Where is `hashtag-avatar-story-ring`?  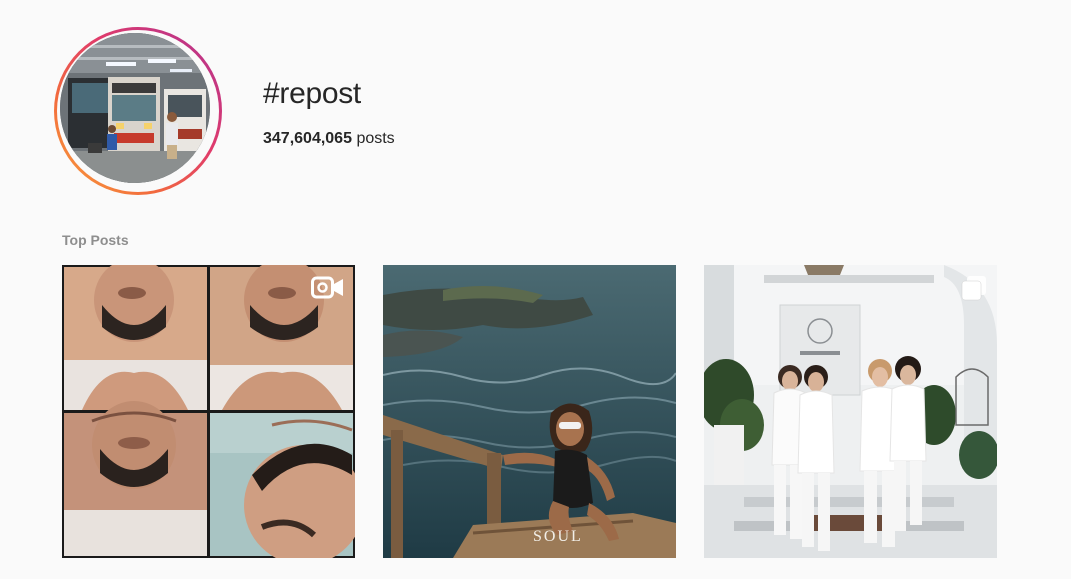
hashtag-avatar-story-ring is located at coordinates (138, 111).